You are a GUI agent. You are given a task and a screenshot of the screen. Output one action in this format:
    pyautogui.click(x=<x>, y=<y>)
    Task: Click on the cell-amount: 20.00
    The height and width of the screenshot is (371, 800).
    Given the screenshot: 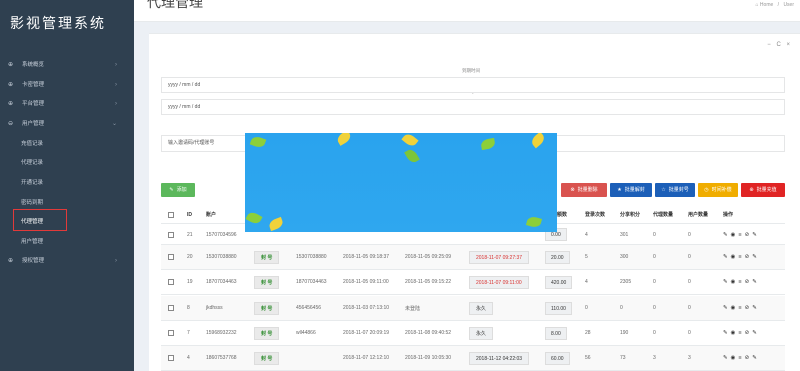 What is the action you would take?
    pyautogui.click(x=557, y=257)
    